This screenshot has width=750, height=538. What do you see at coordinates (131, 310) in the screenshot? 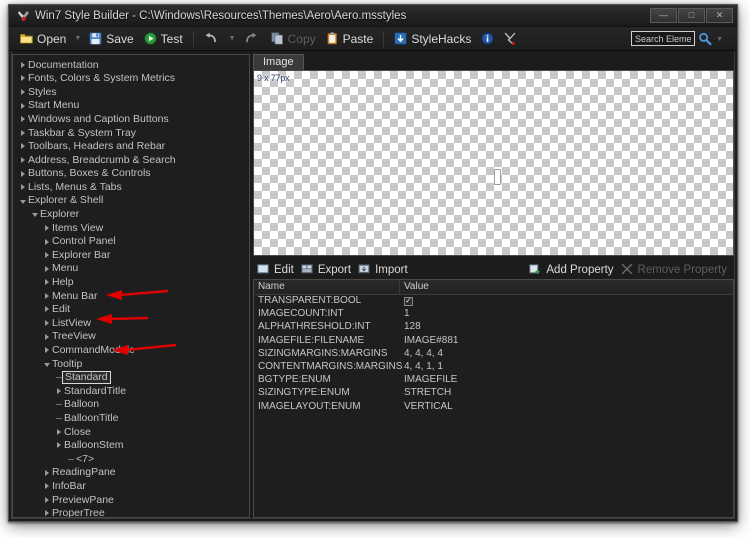
I see `tree-item-edit: Edit` at bounding box center [131, 310].